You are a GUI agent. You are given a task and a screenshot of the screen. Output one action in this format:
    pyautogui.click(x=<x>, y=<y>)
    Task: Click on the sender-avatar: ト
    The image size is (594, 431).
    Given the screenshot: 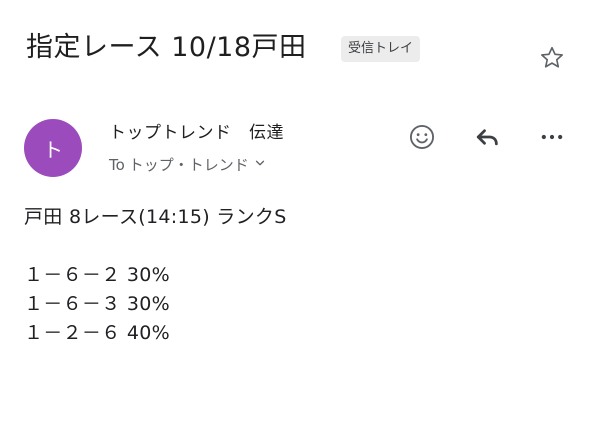 What is the action you would take?
    pyautogui.click(x=53, y=148)
    